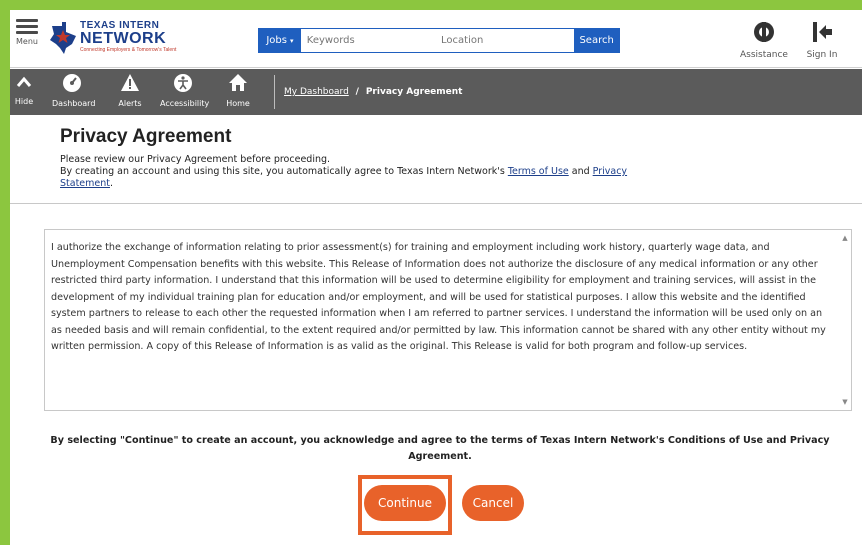  I want to click on job-search-bar: Jobs ▾ Search, so click(439, 40).